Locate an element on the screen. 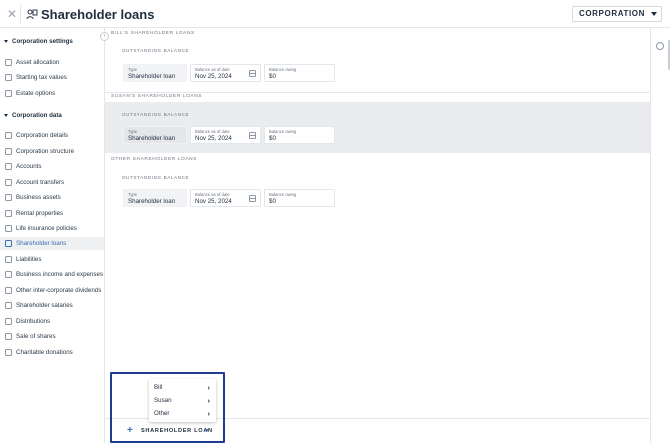 This screenshot has width=670, height=443. section-corporation-settings: Corporation settings is located at coordinates (38, 41).